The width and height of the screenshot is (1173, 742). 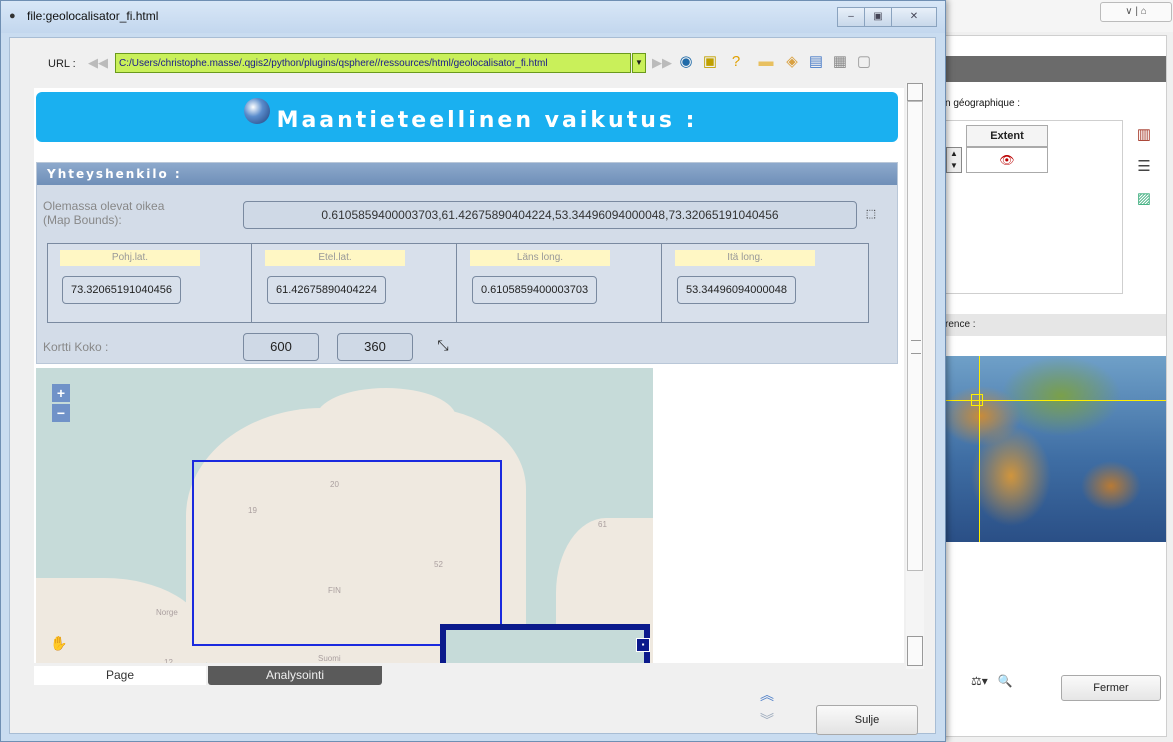 I want to click on back-arrow-icon: ◀◀, so click(x=98, y=63).